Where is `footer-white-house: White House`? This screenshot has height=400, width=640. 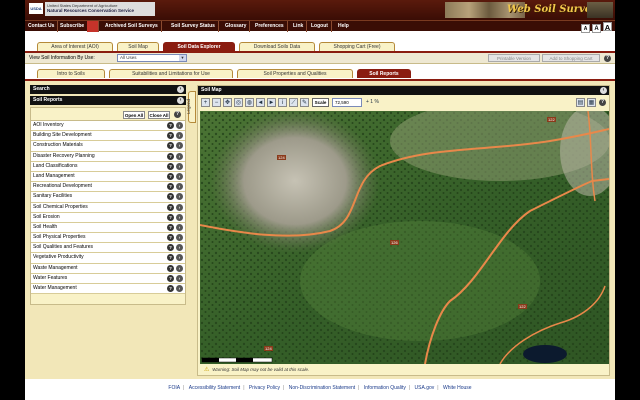 footer-white-house: White House is located at coordinates (457, 388).